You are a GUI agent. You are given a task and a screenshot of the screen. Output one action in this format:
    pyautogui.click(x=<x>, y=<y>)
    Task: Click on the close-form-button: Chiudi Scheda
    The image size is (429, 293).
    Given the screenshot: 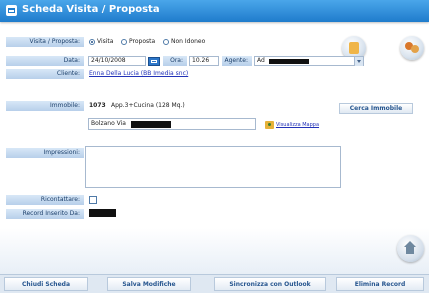 What is the action you would take?
    pyautogui.click(x=46, y=284)
    